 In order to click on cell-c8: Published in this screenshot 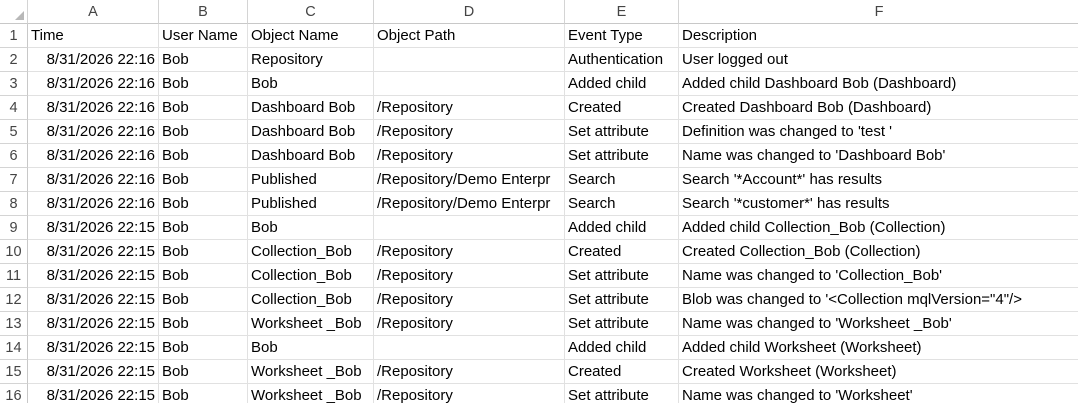, I will do `click(311, 204)`.